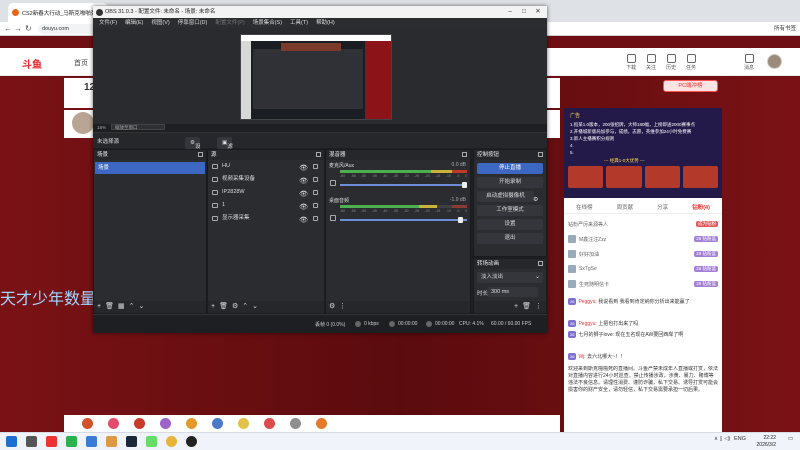  I want to click on menu-file: 文件(F), so click(108, 23).